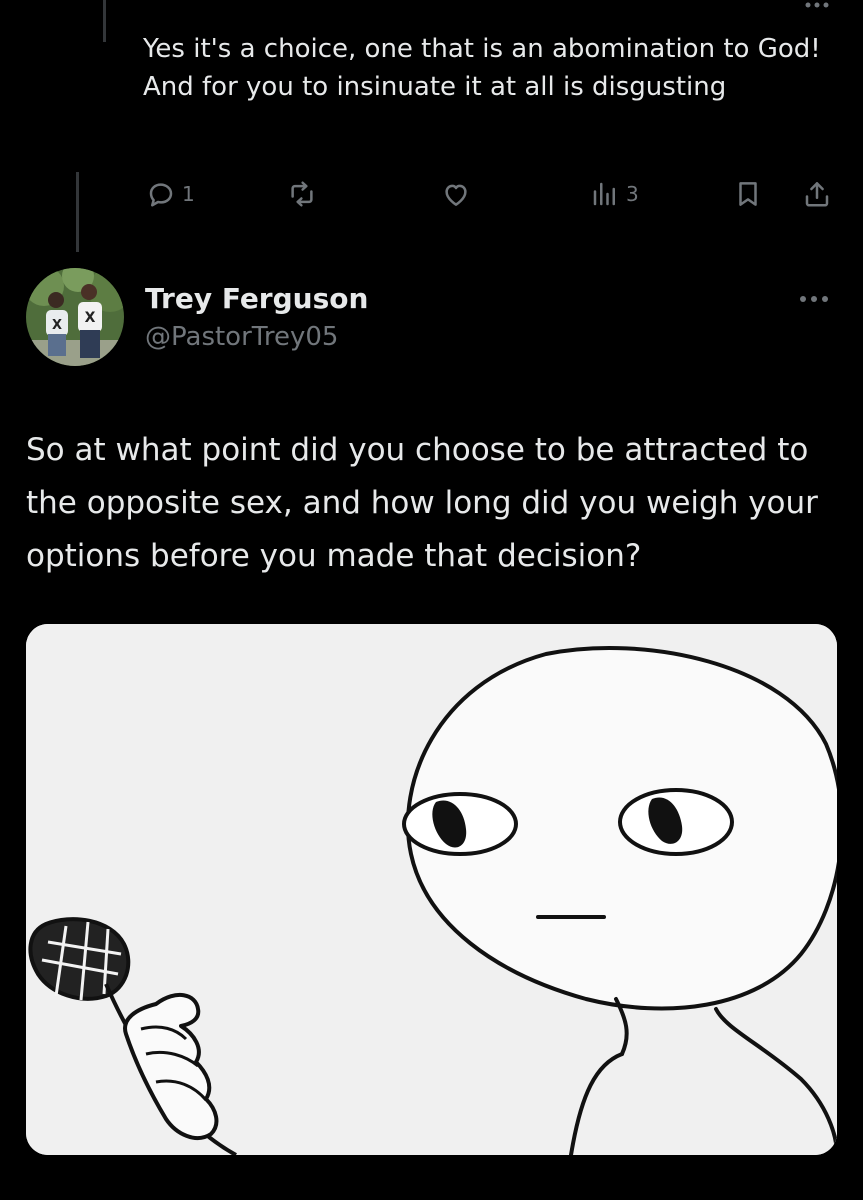 The width and height of the screenshot is (863, 1200). Describe the element at coordinates (431, 194) in the screenshot. I see `reply-action-bar: 1 3` at that location.